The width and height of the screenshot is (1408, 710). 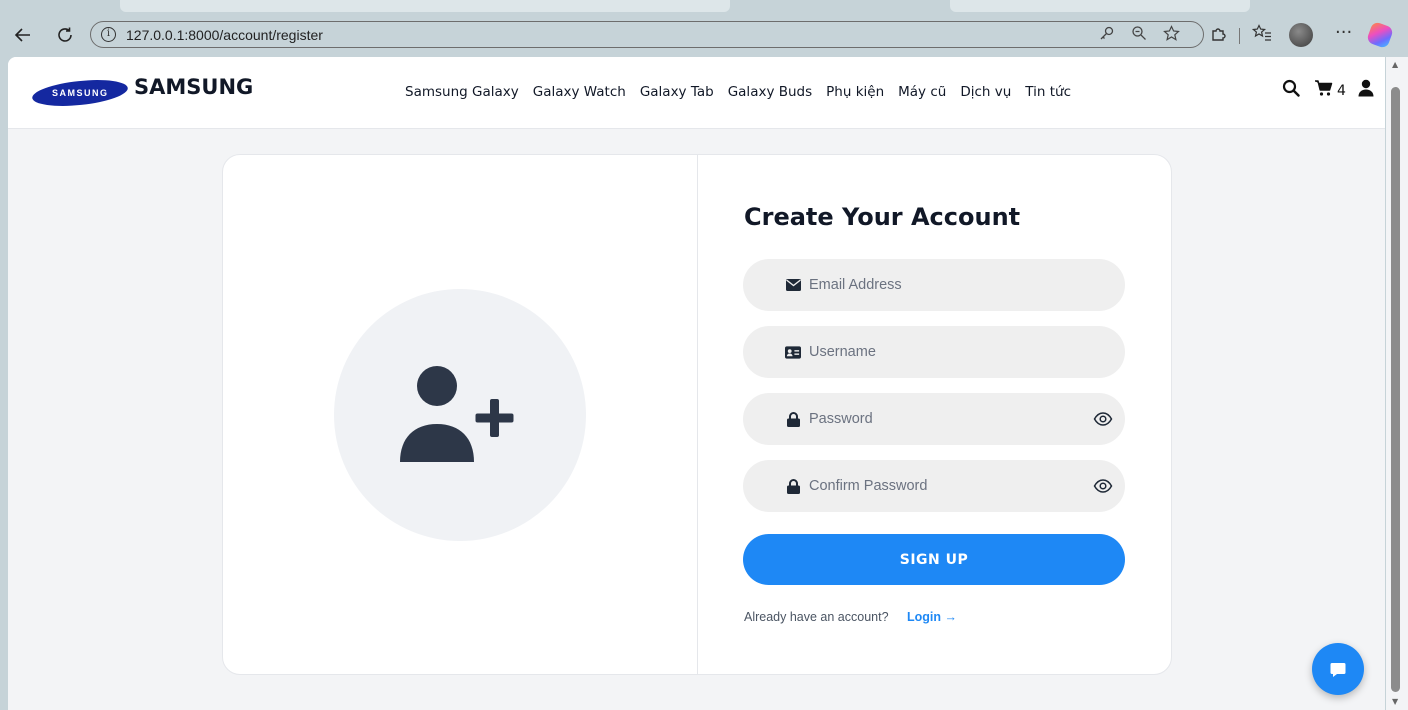 I want to click on email-input, so click(x=944, y=285).